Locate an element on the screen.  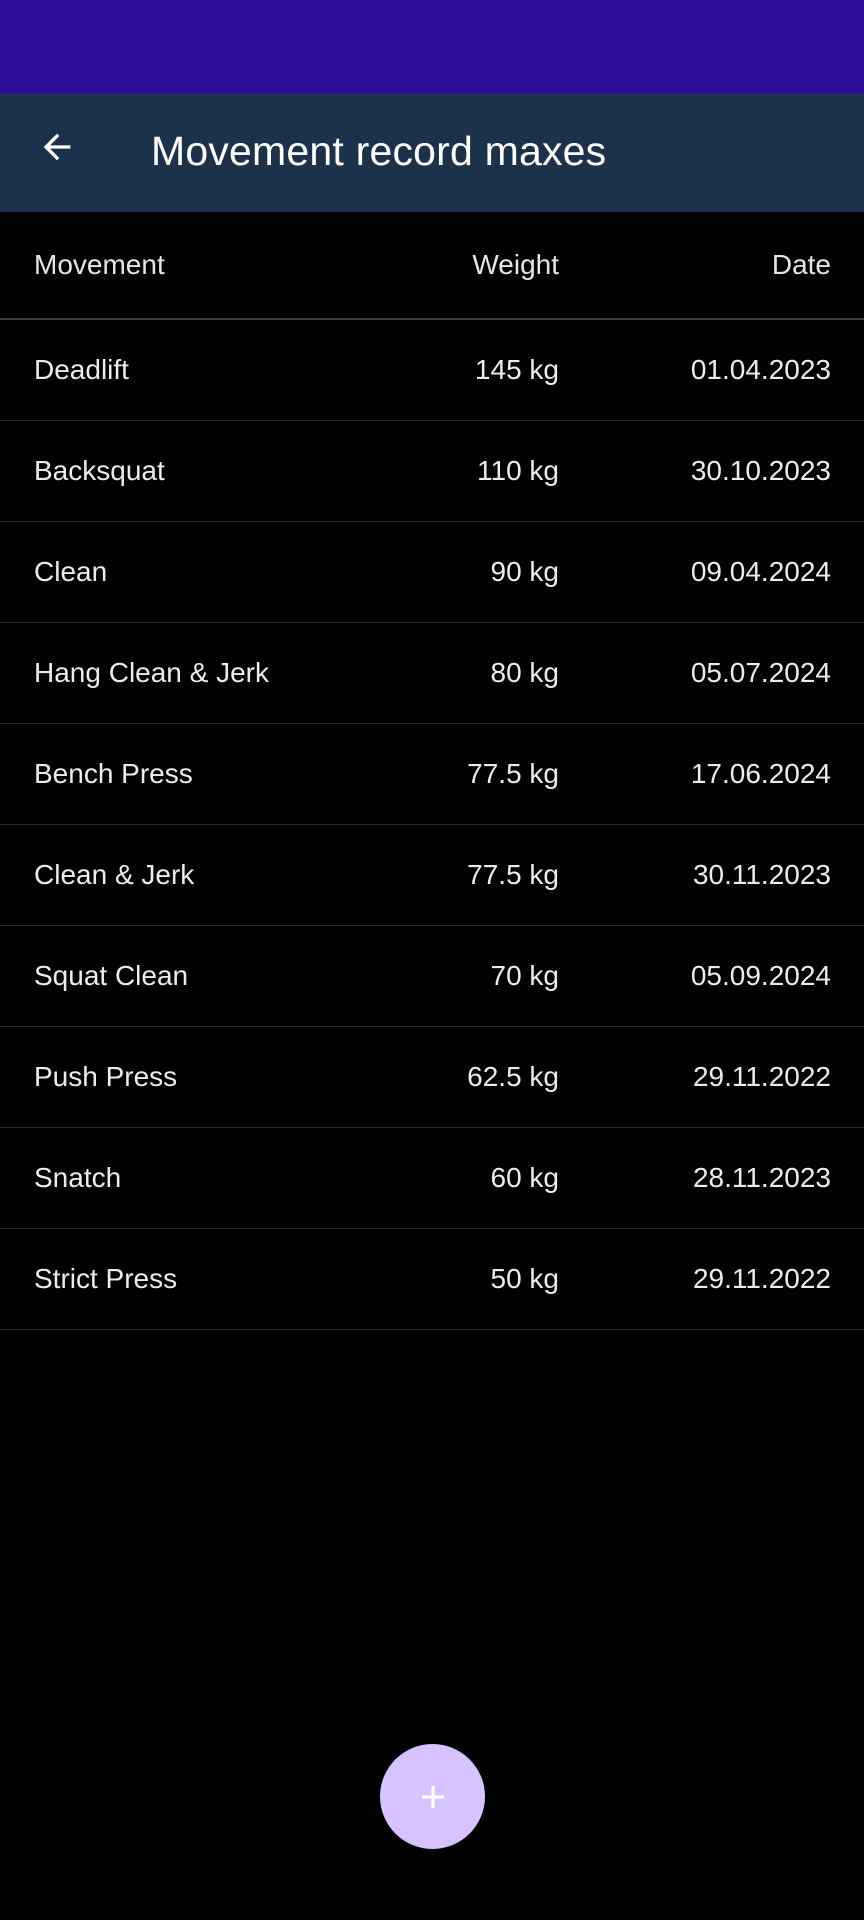
add-record-button is located at coordinates (432, 1796).